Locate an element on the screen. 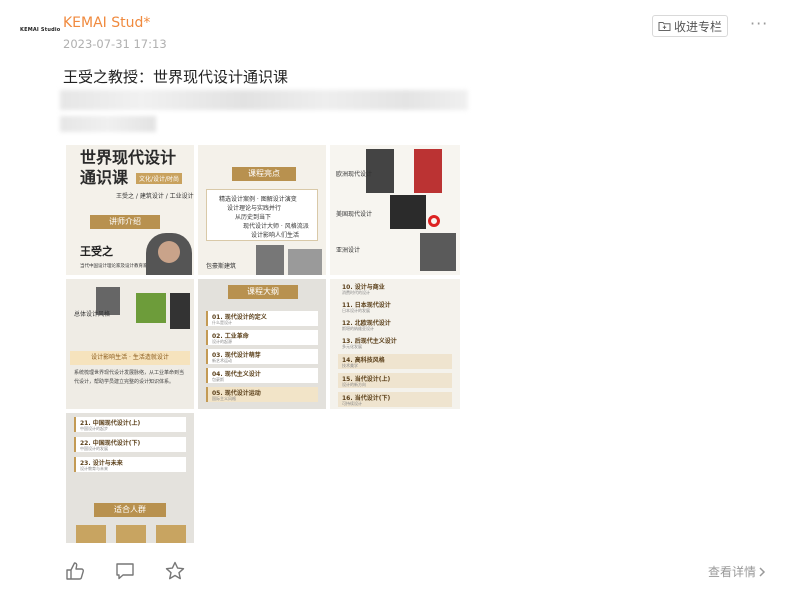 This screenshot has width=794, height=605. syllabus-item-subtitle: 中国设计的起步 is located at coordinates (94, 428).